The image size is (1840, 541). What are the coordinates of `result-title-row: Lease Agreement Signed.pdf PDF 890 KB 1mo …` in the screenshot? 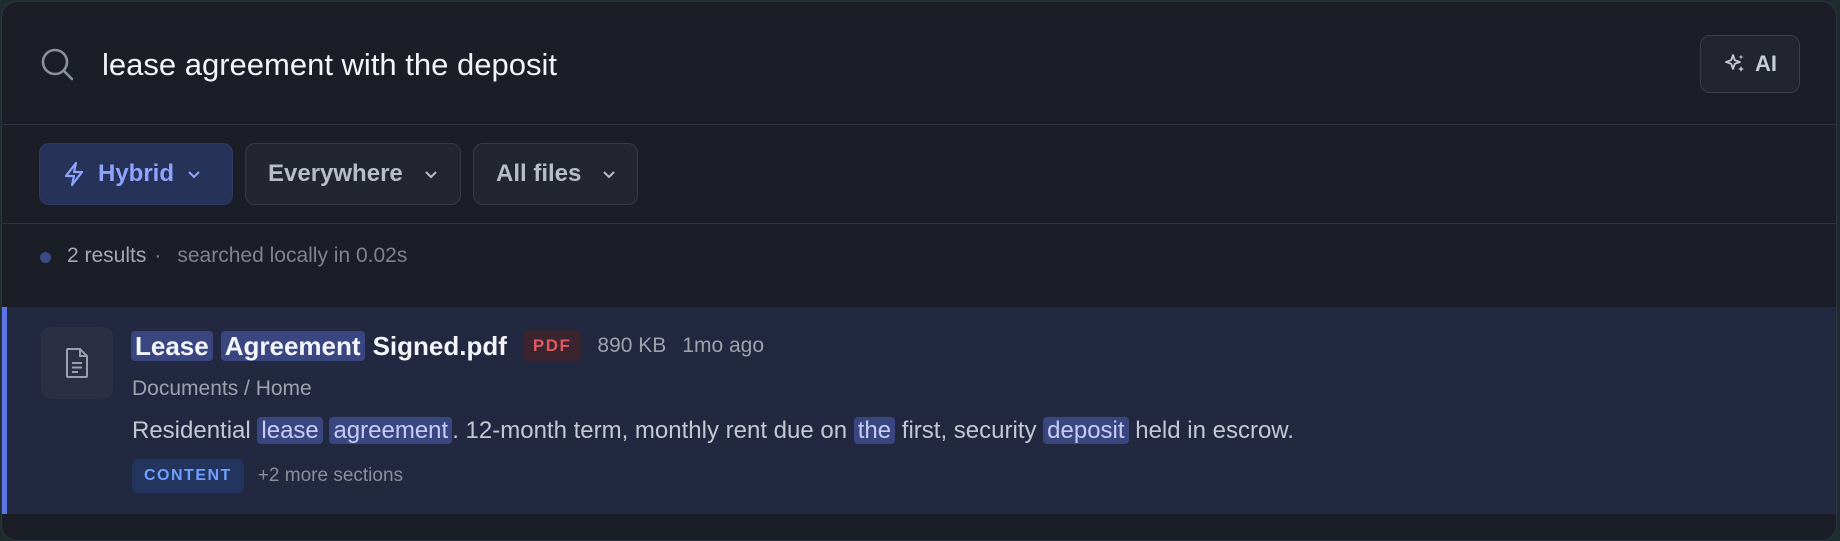 It's located at (447, 346).